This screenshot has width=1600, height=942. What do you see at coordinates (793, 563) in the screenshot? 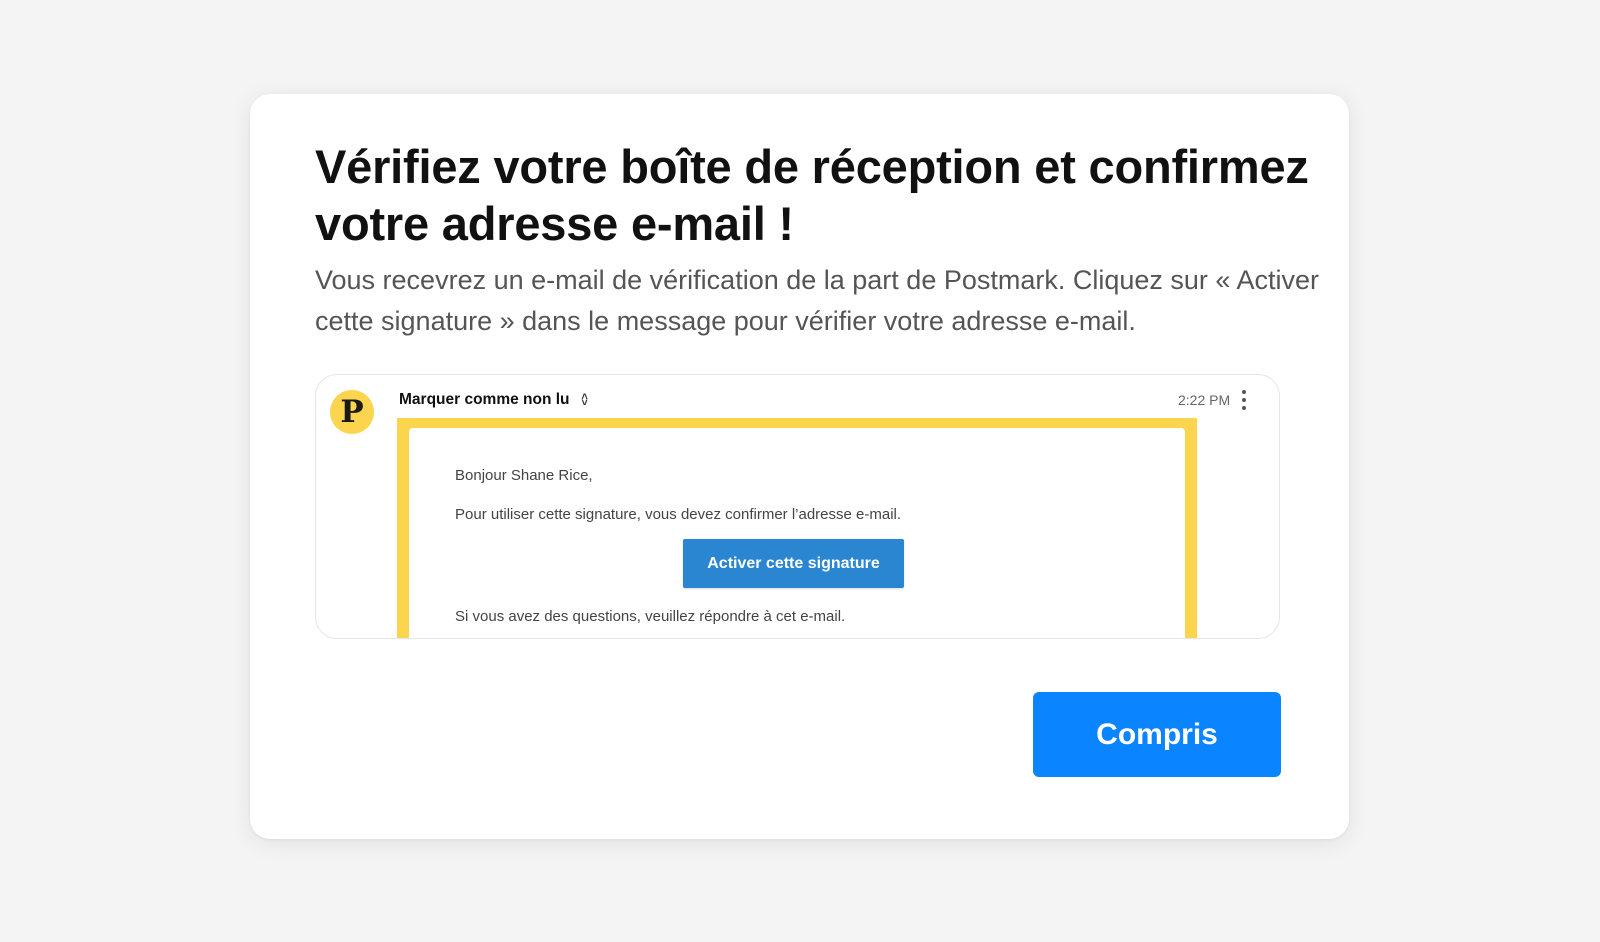
I see `activate-signature-button: Activer cette signature` at bounding box center [793, 563].